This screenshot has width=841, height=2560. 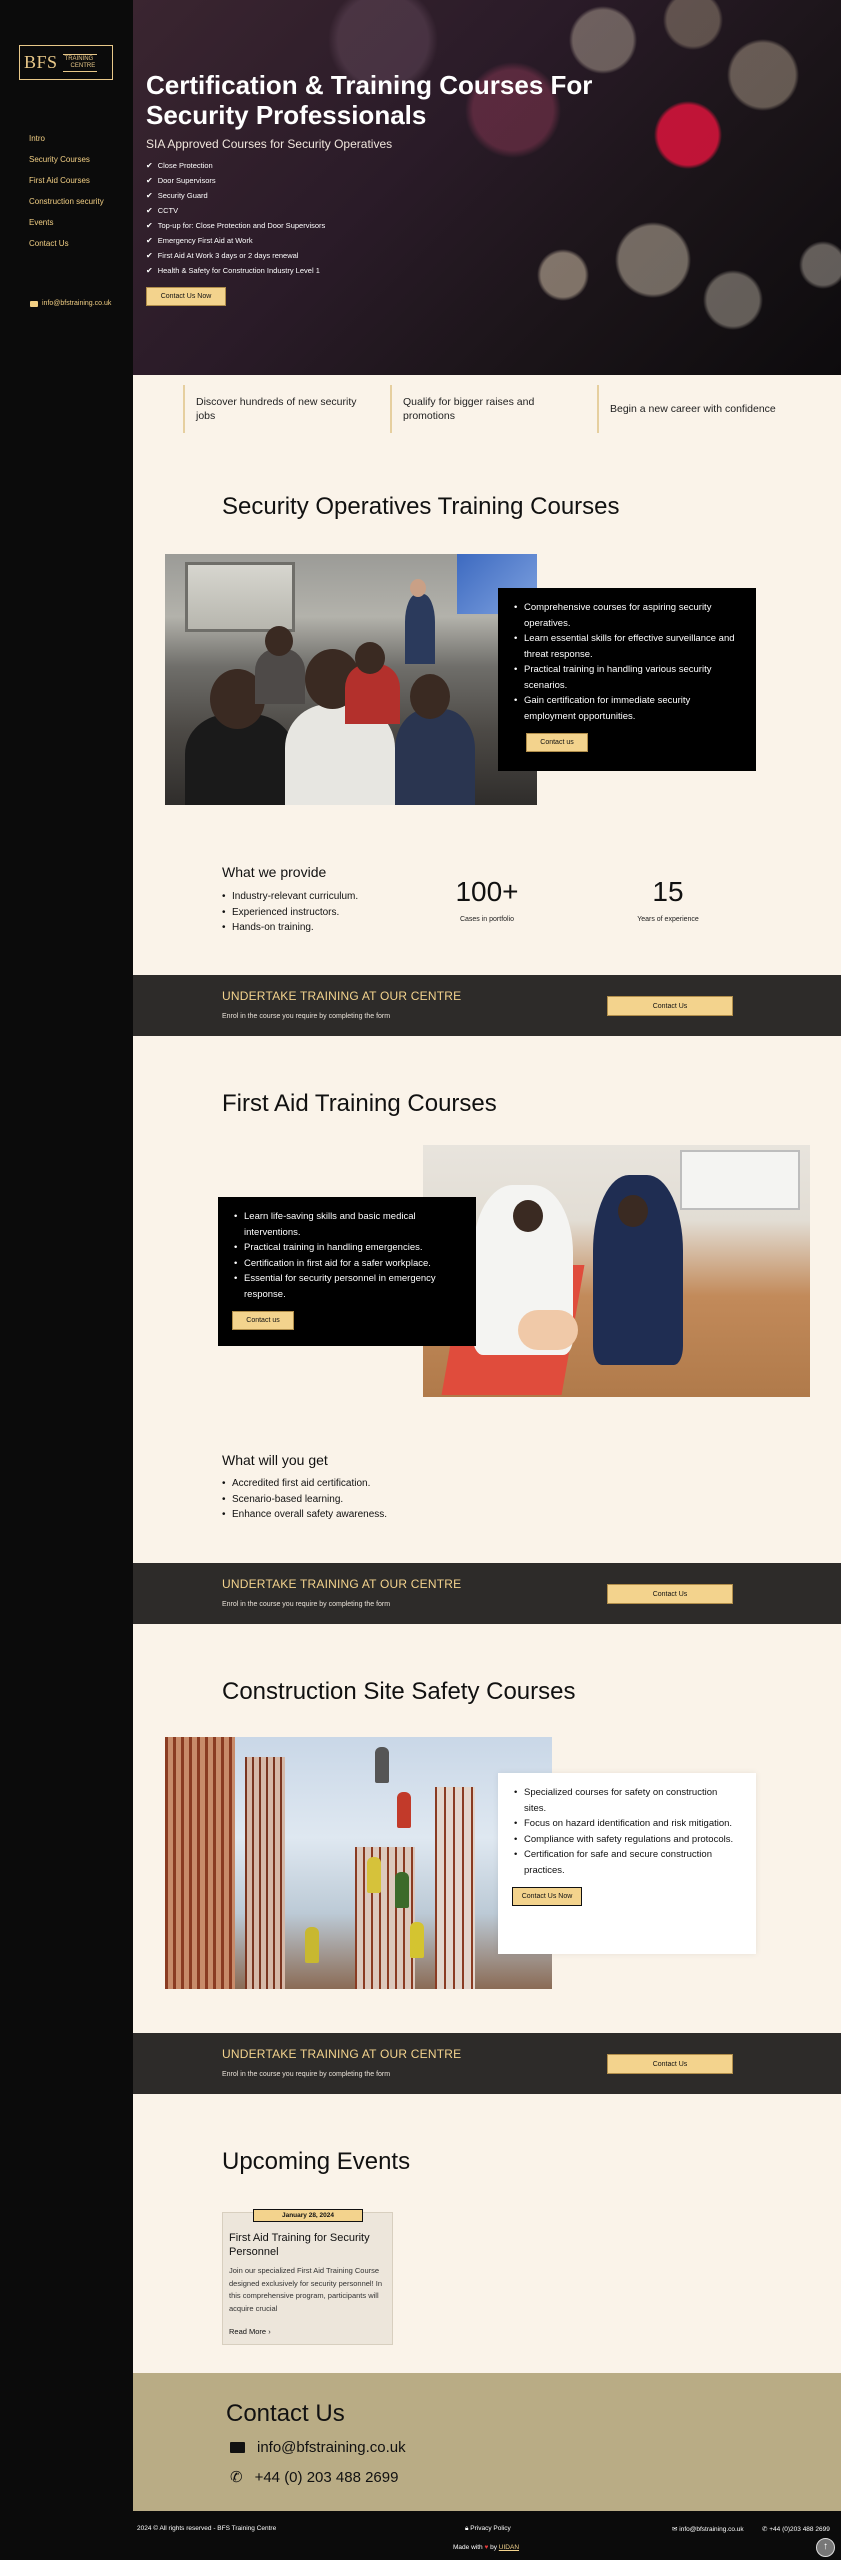 What do you see at coordinates (304, 1515) in the screenshot?
I see `get-item: Enhance overall safety awareness.` at bounding box center [304, 1515].